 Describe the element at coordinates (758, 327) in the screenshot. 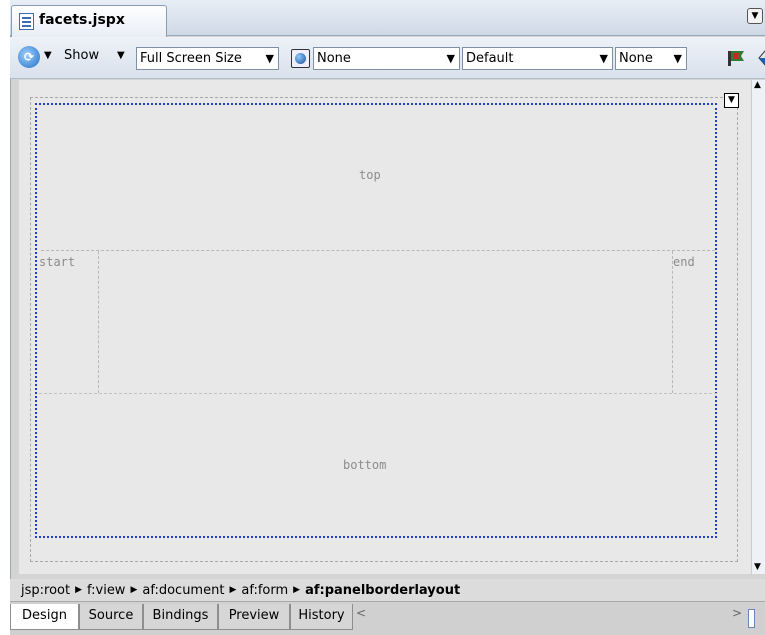

I see `vertical-scrollbar: ▲ ▼` at that location.